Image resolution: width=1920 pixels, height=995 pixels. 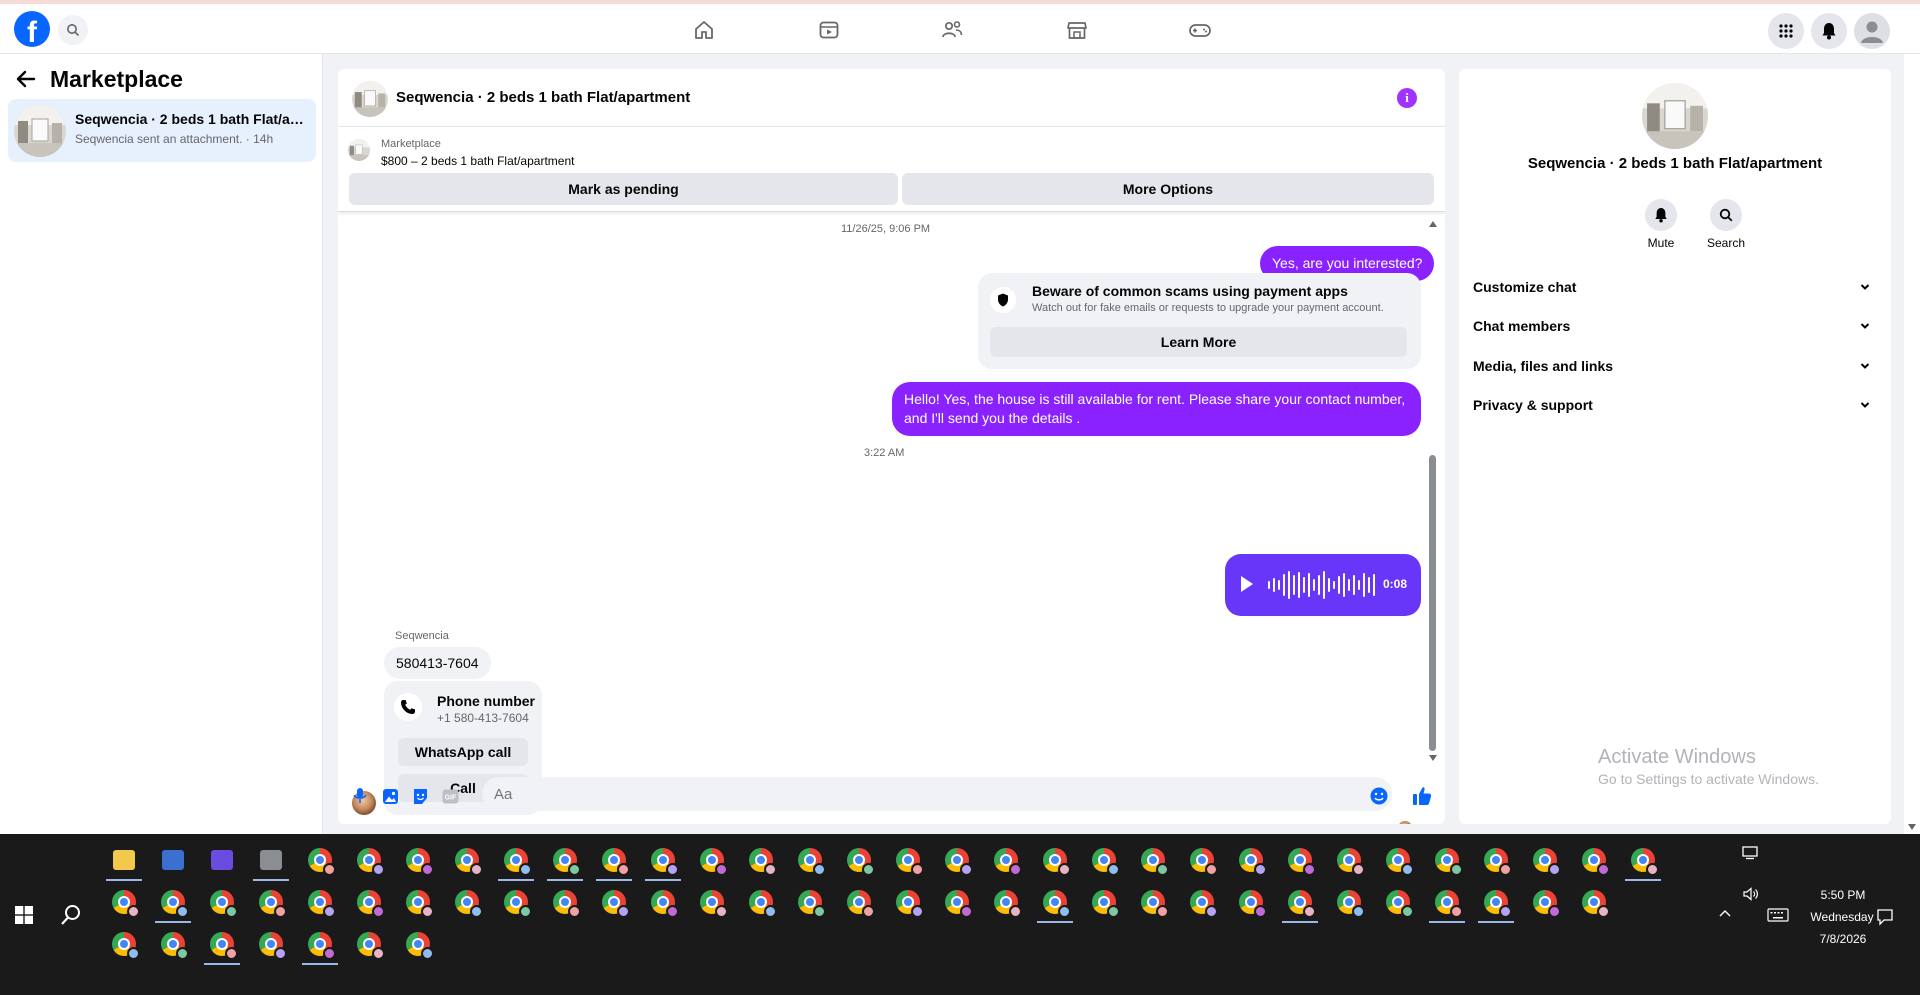 I want to click on chat-scrollbar, so click(x=1433, y=490).